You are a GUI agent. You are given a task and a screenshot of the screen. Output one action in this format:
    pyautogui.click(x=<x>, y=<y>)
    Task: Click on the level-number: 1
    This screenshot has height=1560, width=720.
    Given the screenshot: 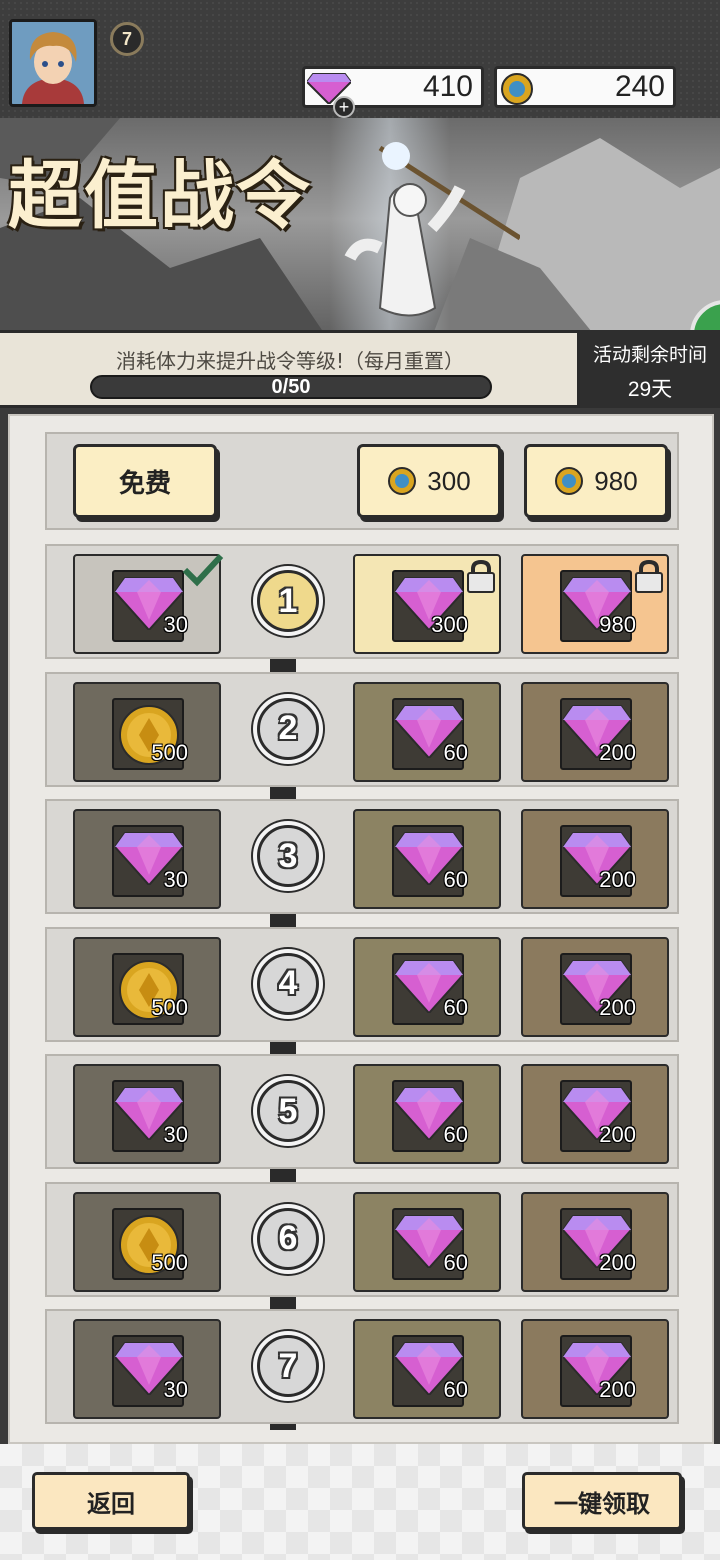 What is the action you would take?
    pyautogui.click(x=288, y=600)
    